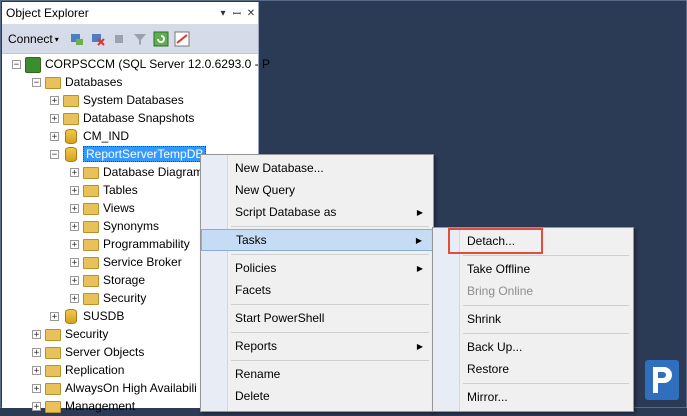 The width and height of the screenshot is (687, 416). Describe the element at coordinates (237, 13) in the screenshot. I see `pin-icon: ꟷ` at that location.